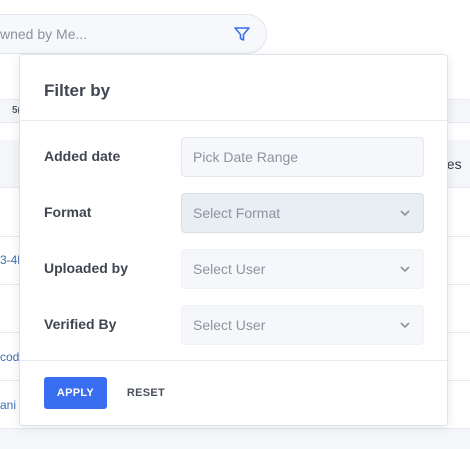 The height and width of the screenshot is (449, 470). Describe the element at coordinates (86, 268) in the screenshot. I see `uploaded-by-label: Uploaded by` at that location.